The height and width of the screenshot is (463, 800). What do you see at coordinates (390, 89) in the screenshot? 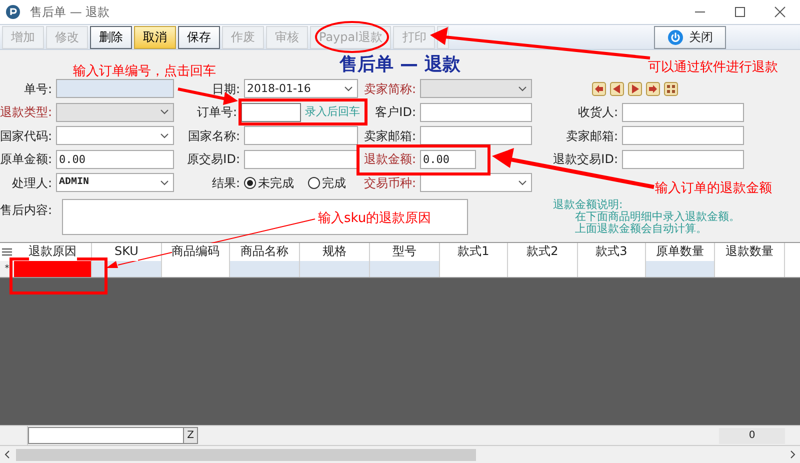
I see `field-label: 卖家简称:` at bounding box center [390, 89].